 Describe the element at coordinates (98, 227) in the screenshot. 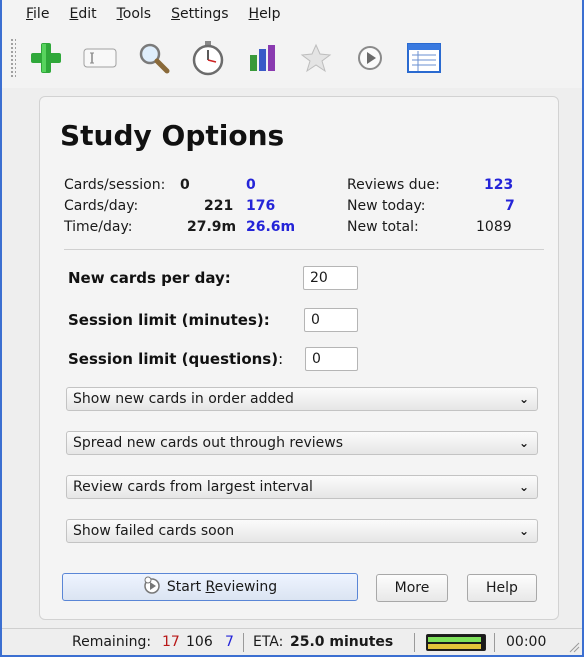

I see `time-day-label: Time/day:` at that location.